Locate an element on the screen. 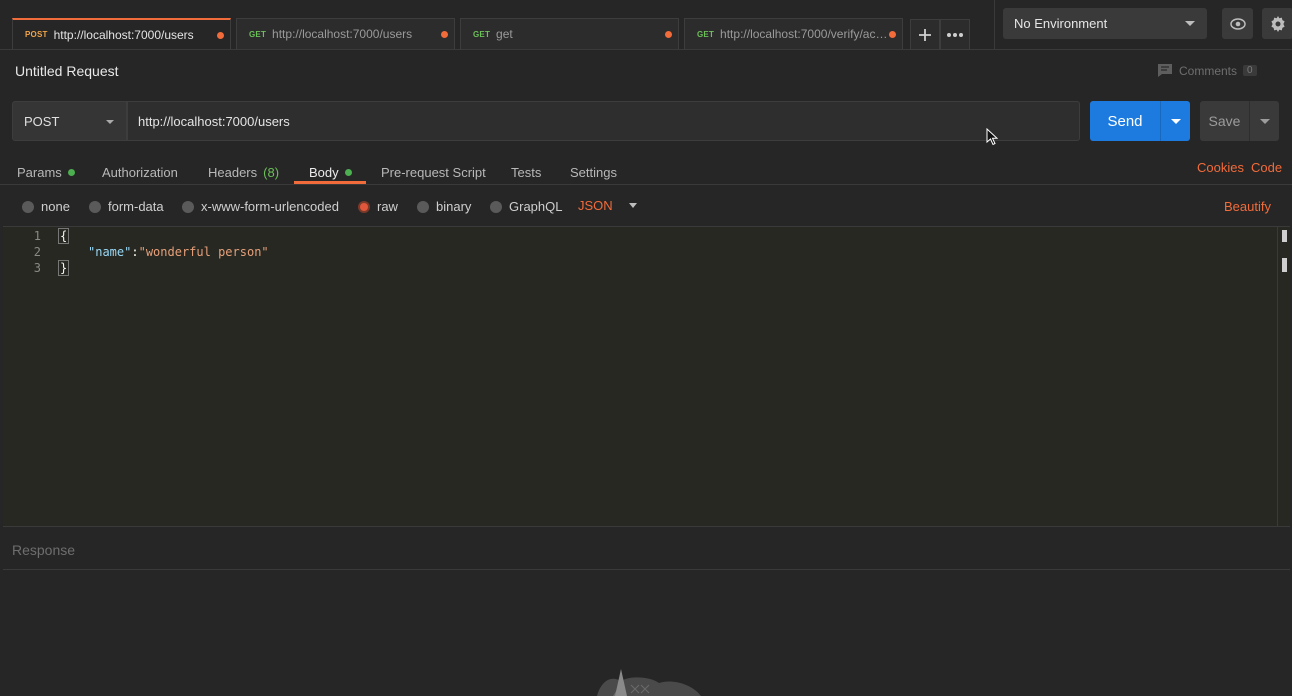 The height and width of the screenshot is (696, 1292). tab-params: Params is located at coordinates (46, 172).